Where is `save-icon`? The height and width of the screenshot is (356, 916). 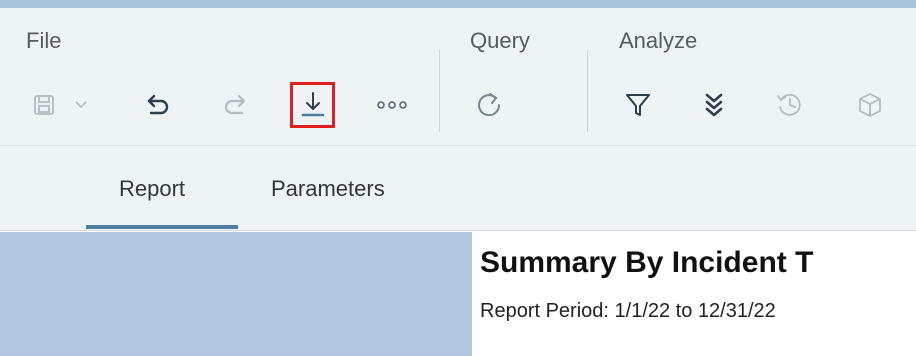 save-icon is located at coordinates (44, 105).